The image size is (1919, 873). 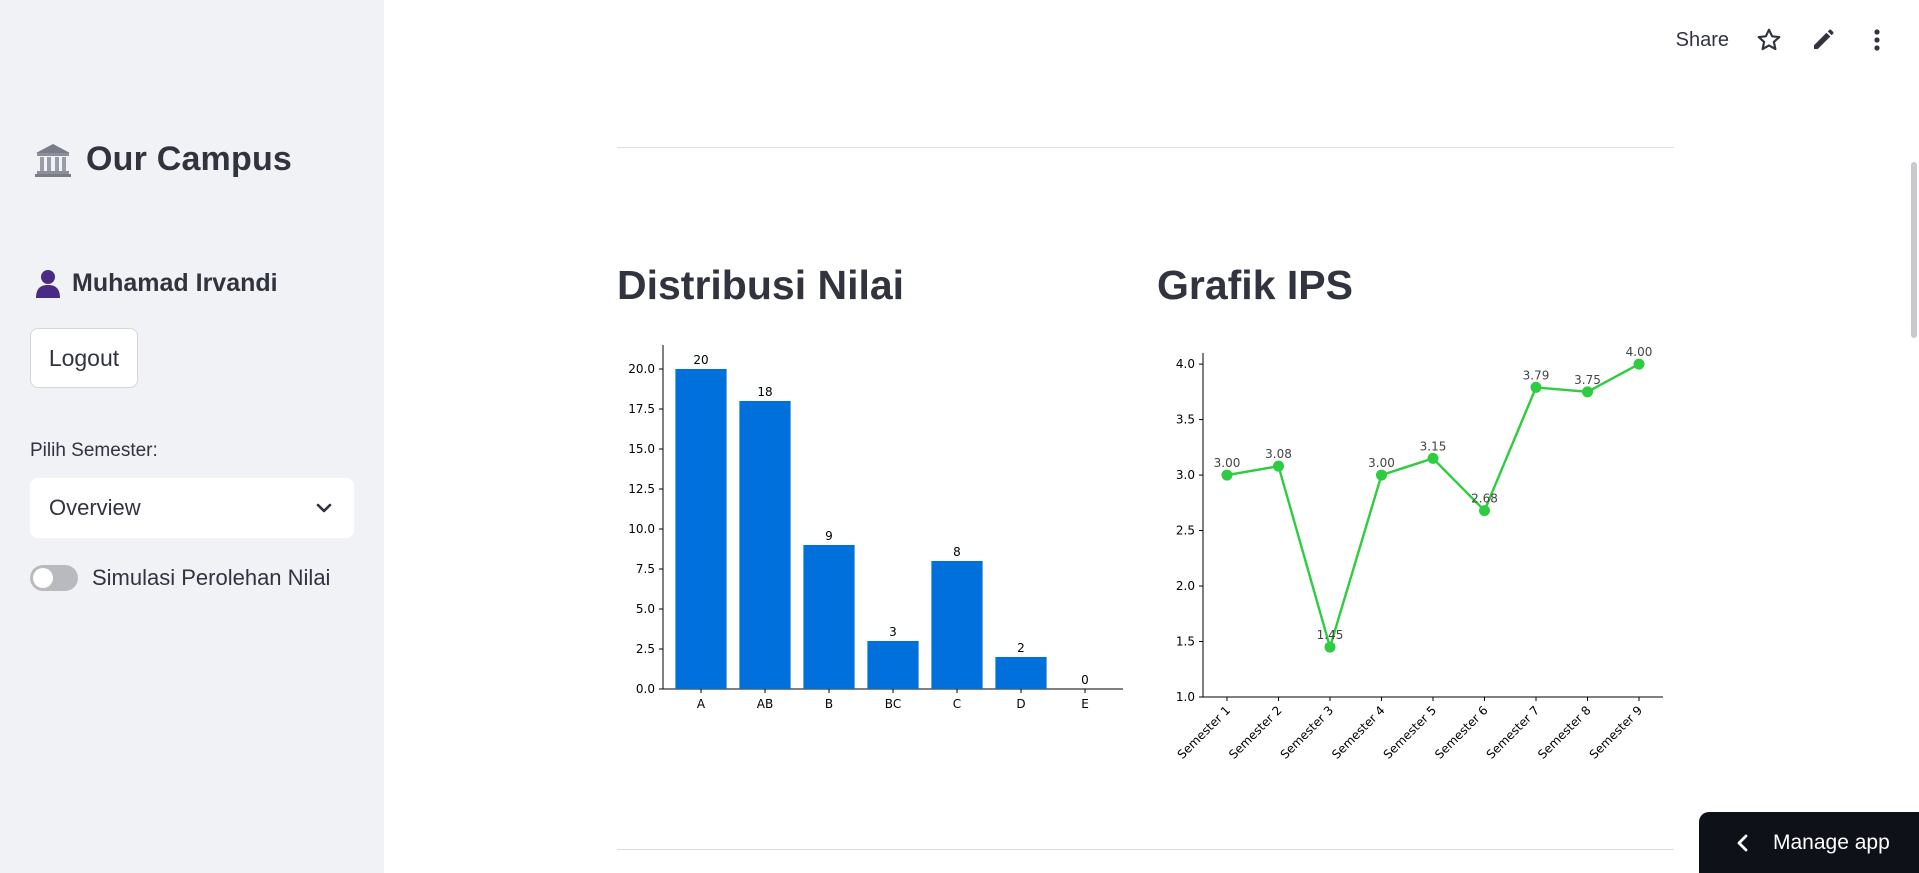 What do you see at coordinates (701, 704) in the screenshot?
I see `x-tick-label: A` at bounding box center [701, 704].